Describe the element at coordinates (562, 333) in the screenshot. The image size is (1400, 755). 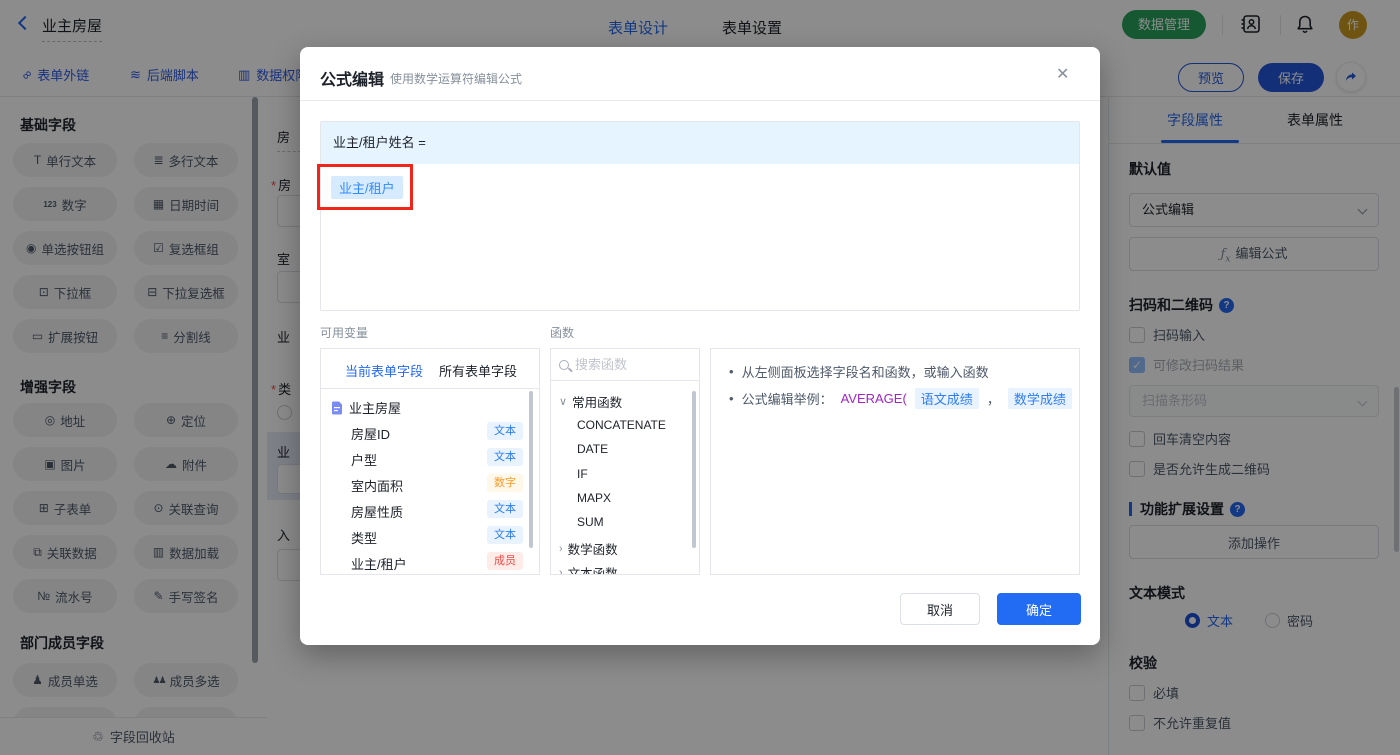
I see `functions-label: 函数` at that location.